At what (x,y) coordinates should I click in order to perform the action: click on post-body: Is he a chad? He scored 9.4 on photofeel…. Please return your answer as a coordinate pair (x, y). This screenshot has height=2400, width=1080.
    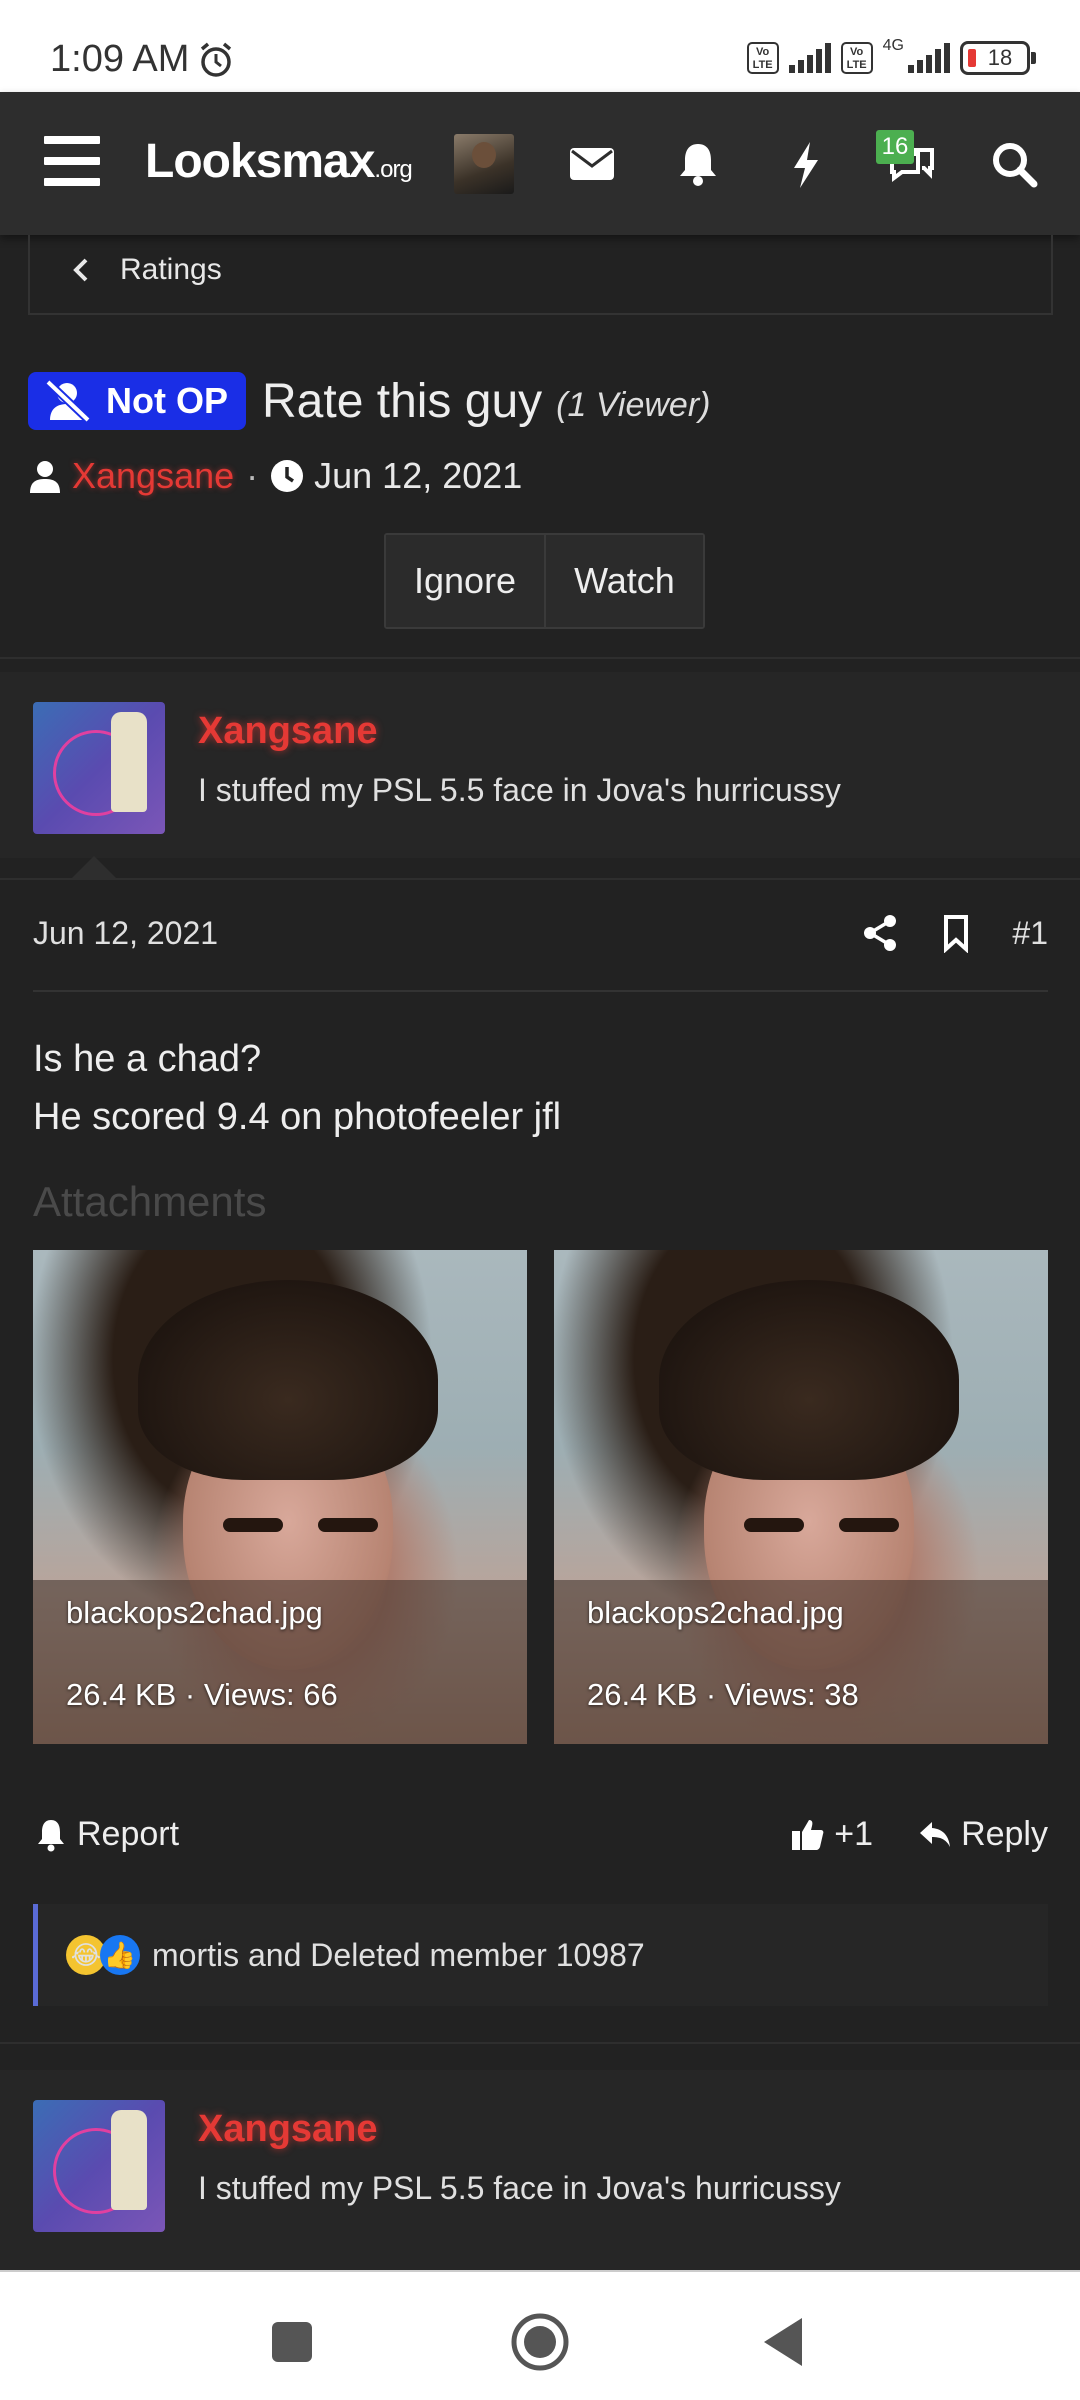
    Looking at the image, I should click on (297, 1088).